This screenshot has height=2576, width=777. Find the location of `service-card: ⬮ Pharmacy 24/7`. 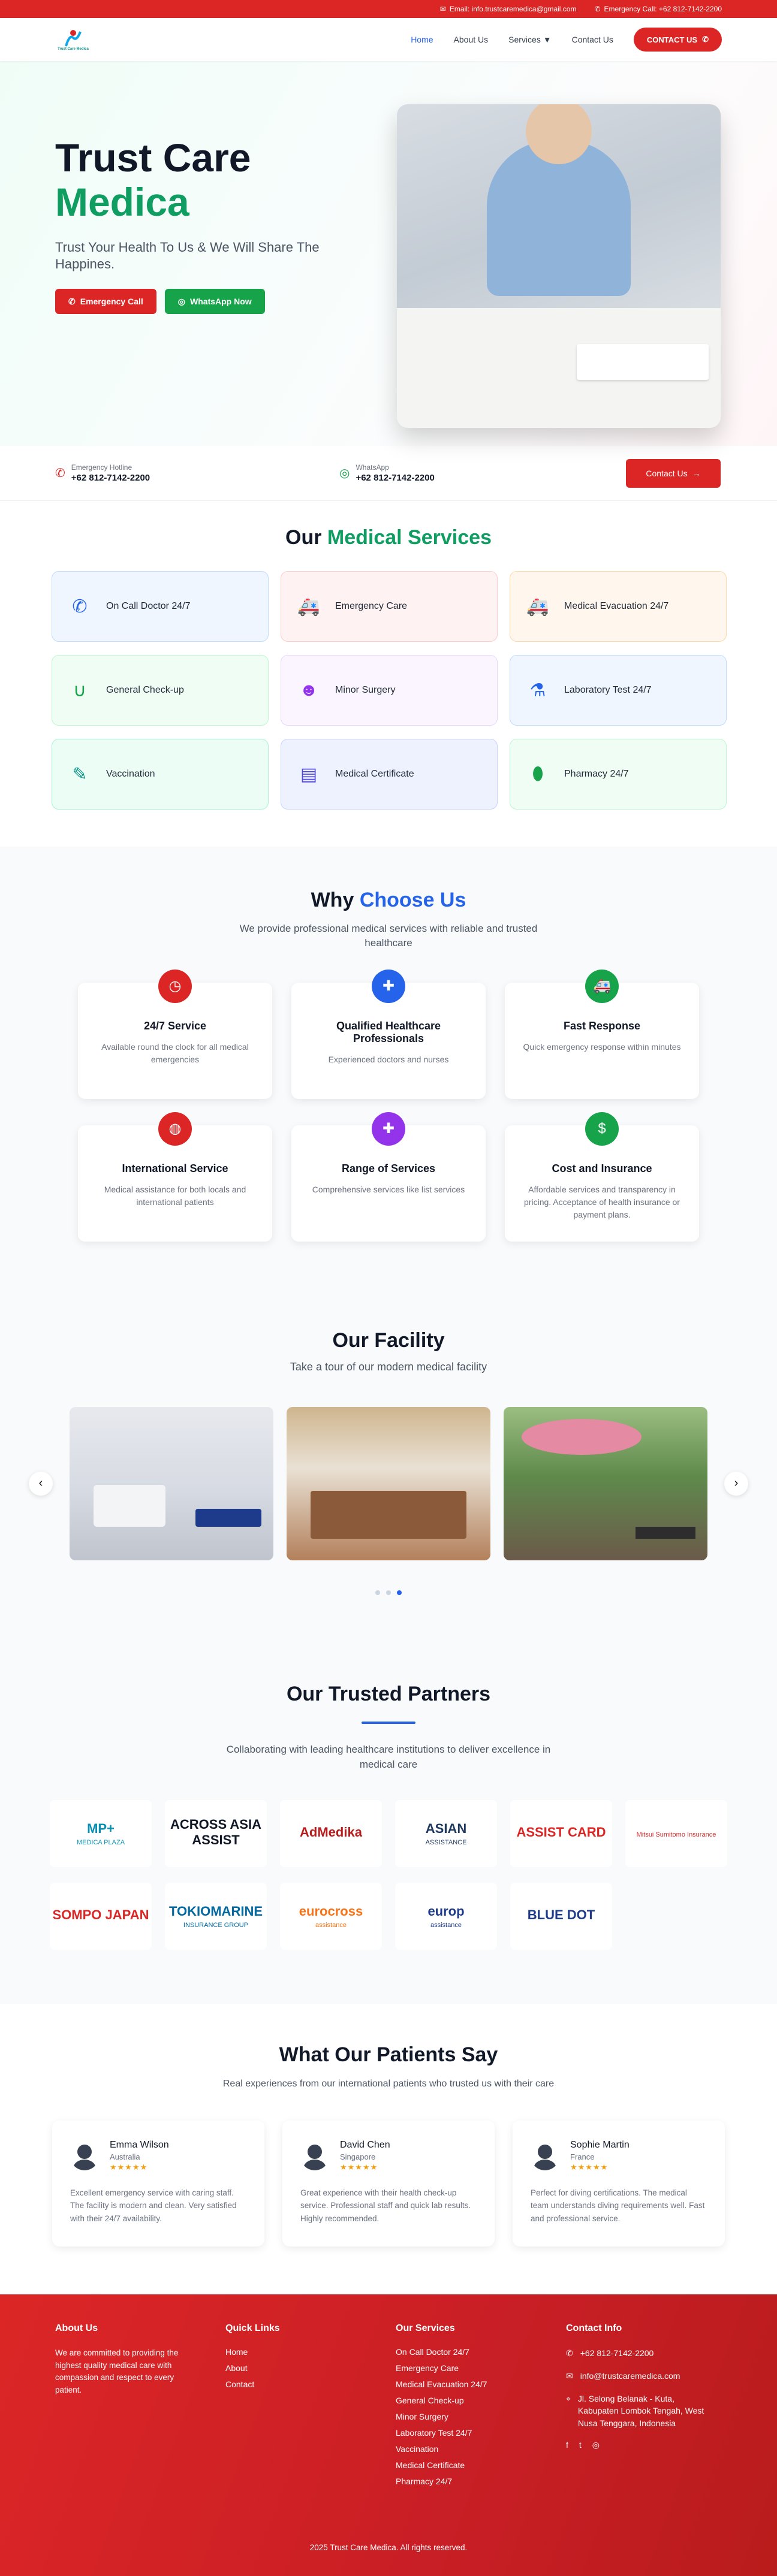

service-card: ⬮ Pharmacy 24/7 is located at coordinates (618, 775).